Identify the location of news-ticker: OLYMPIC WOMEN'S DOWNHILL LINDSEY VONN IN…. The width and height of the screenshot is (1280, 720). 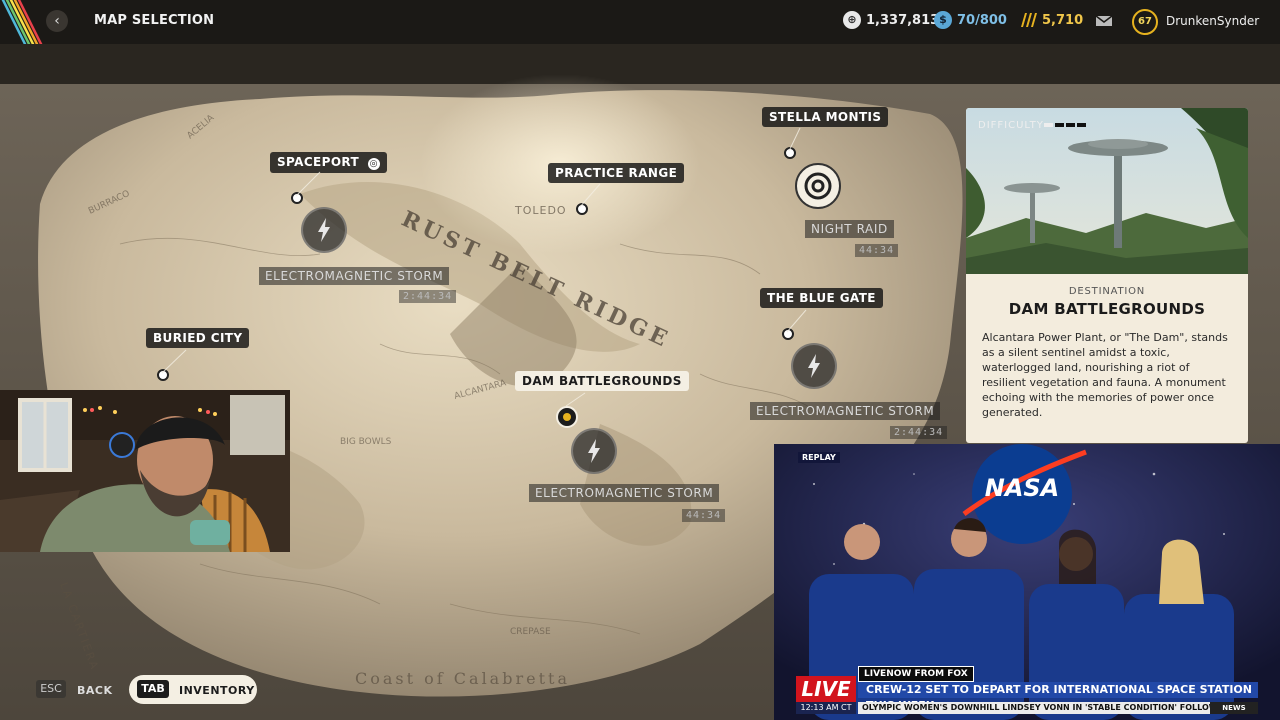
(1036, 708).